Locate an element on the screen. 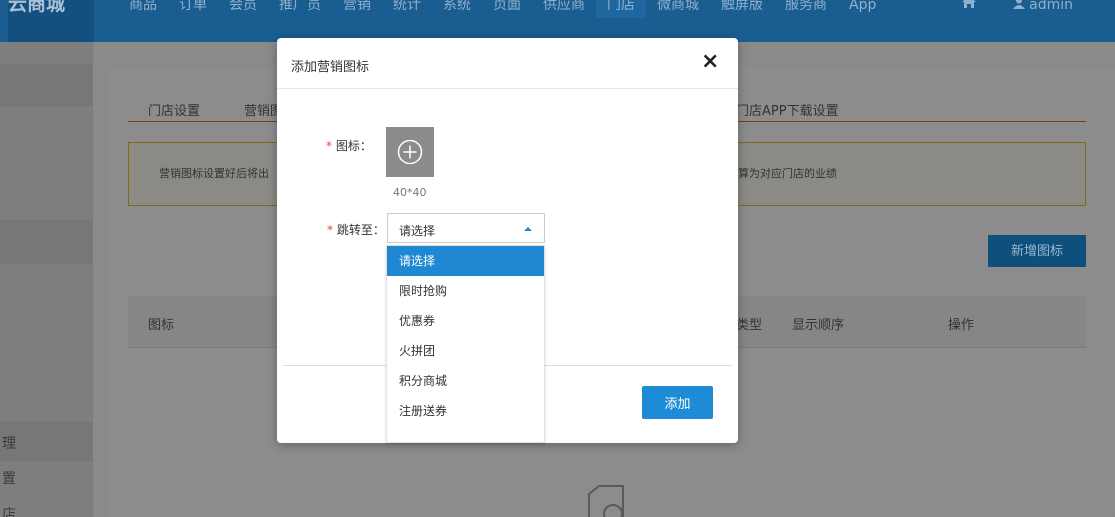 The image size is (1115, 517). option-points-mall: 积分商城 is located at coordinates (465, 381).